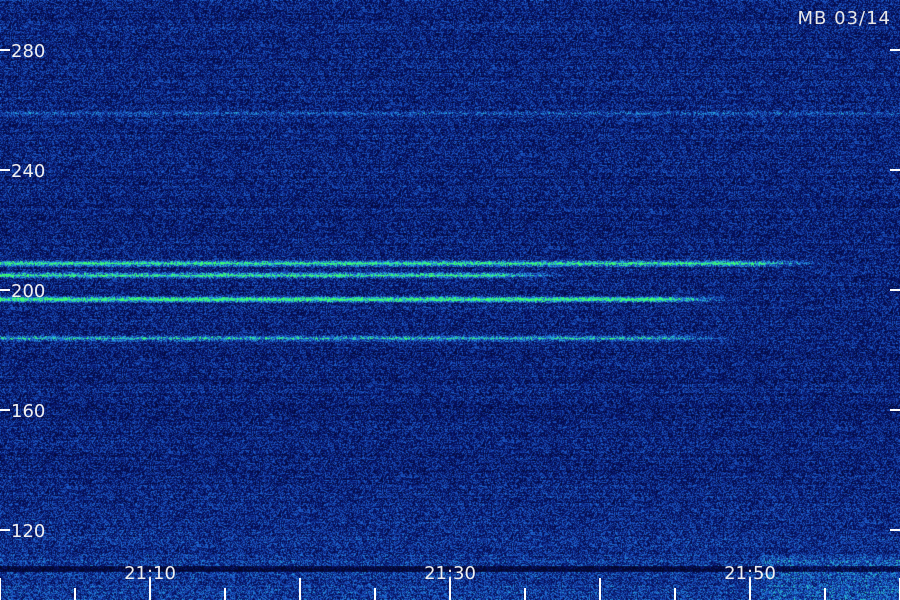 The image size is (900, 600). I want to click on x-tick-label: 21:30, so click(450, 573).